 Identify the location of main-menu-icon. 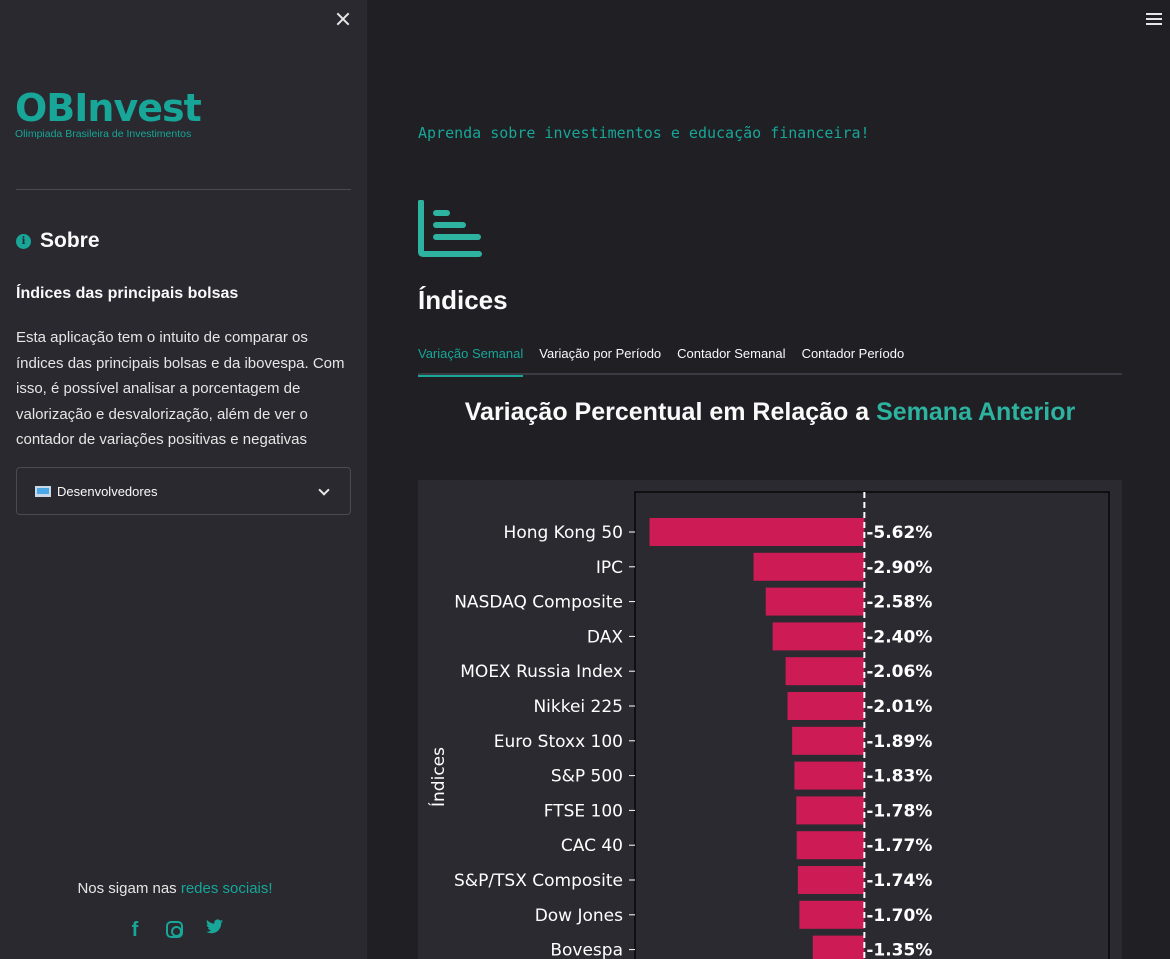
(1154, 19).